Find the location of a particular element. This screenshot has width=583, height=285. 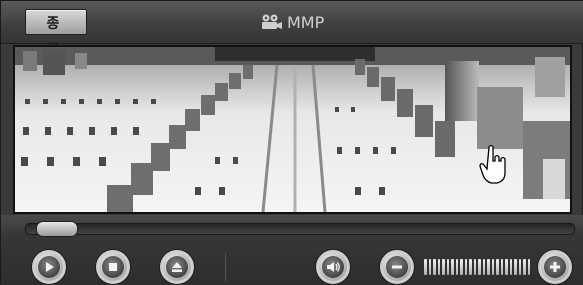

play-button is located at coordinates (49, 267).